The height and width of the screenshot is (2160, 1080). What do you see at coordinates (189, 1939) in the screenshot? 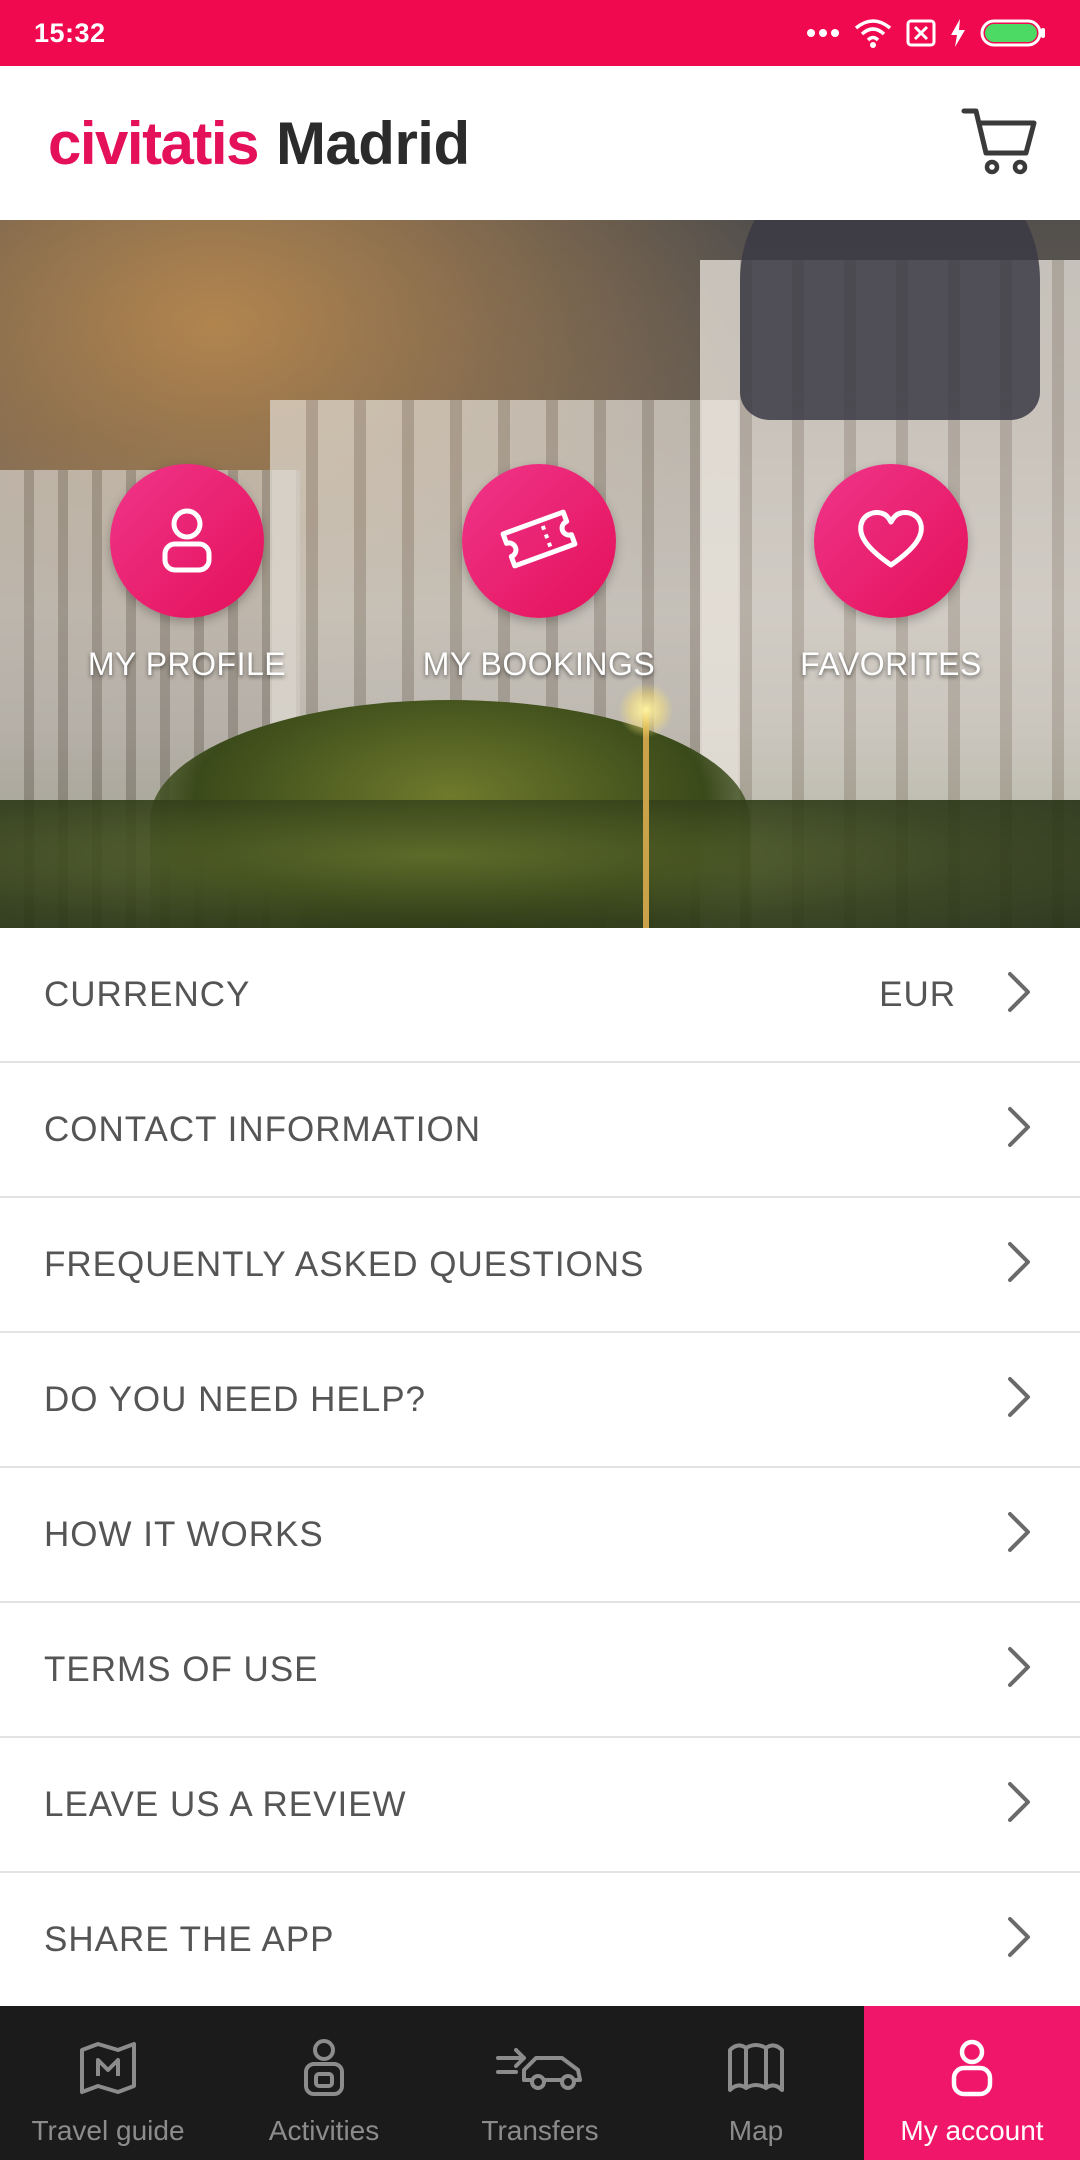
I see `menu-item-label: SHARE THE APP` at bounding box center [189, 1939].